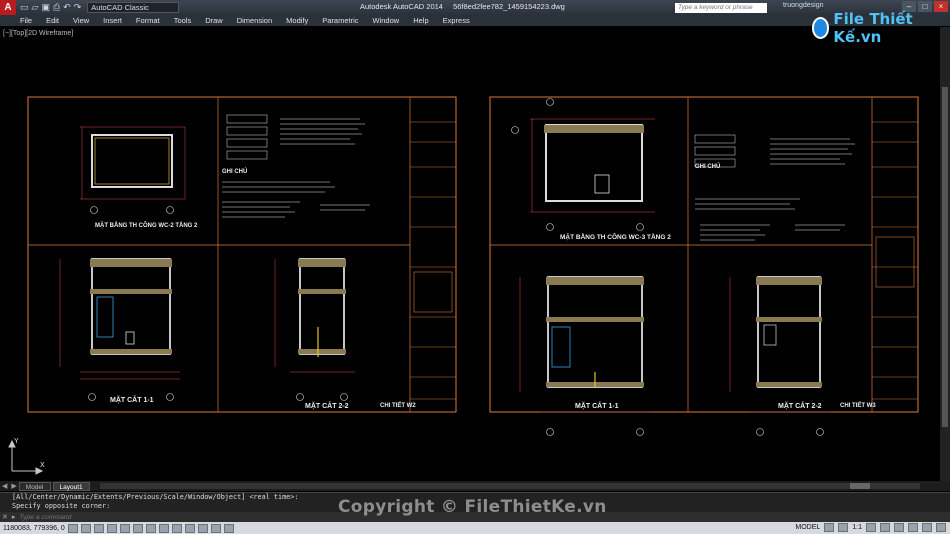 The width and height of the screenshot is (950, 534). I want to click on quick-view-drawings-icon, so click(843, 527).